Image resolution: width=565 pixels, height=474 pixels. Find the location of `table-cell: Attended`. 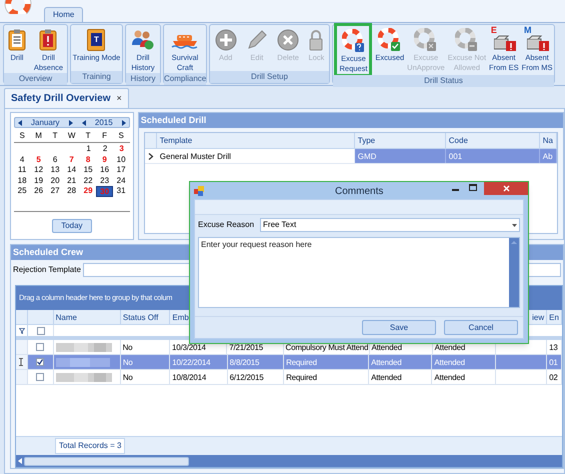

table-cell: Attended is located at coordinates (400, 362).